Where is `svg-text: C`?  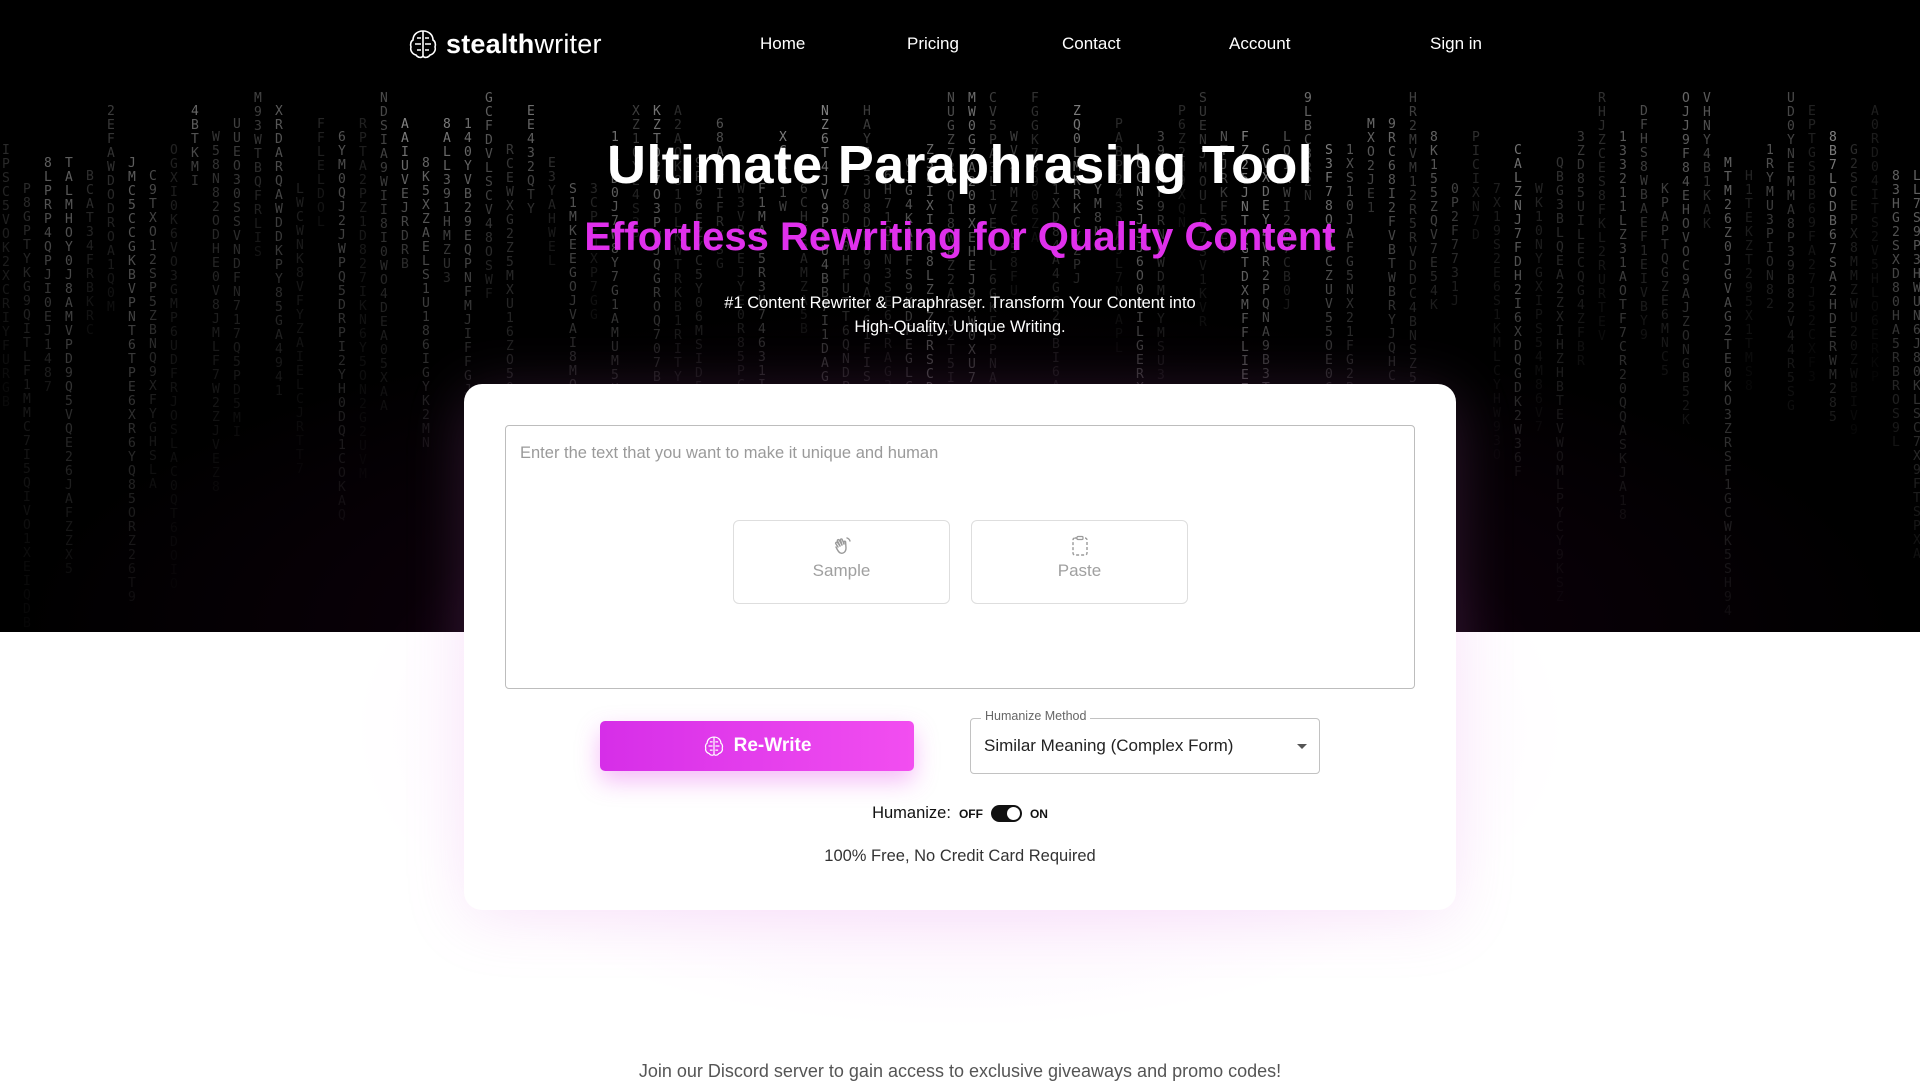 svg-text: C is located at coordinates (27, 427).